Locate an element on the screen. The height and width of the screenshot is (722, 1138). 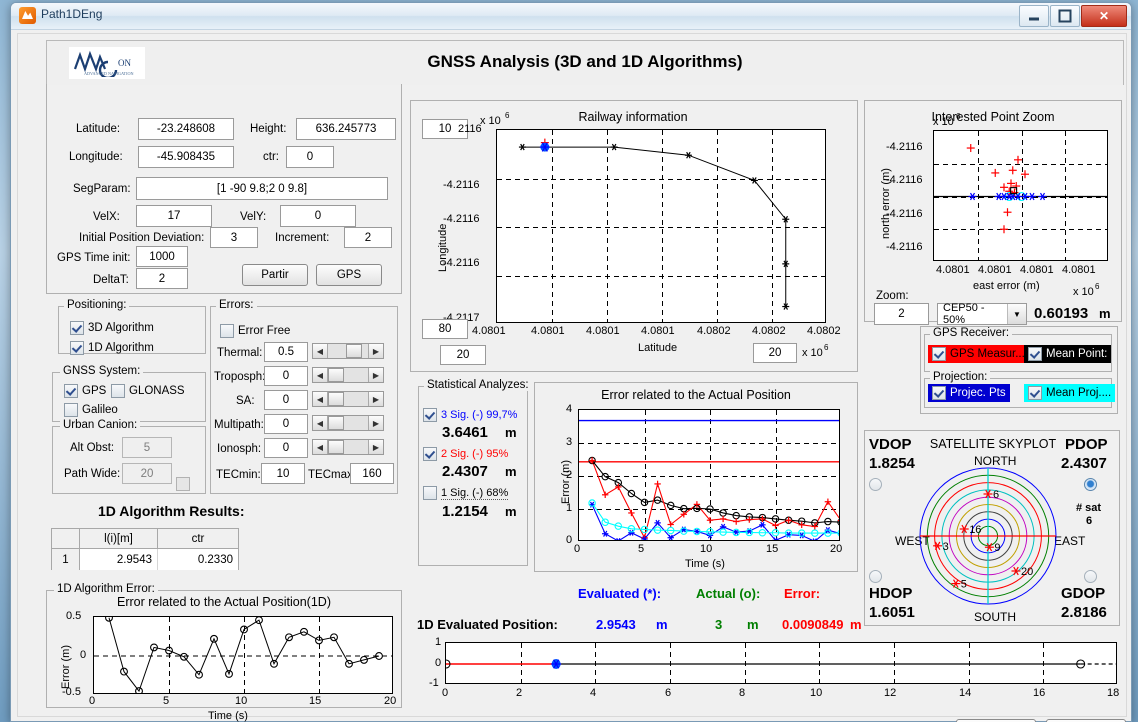
position-1d-svg is located at coordinates (781, 663).